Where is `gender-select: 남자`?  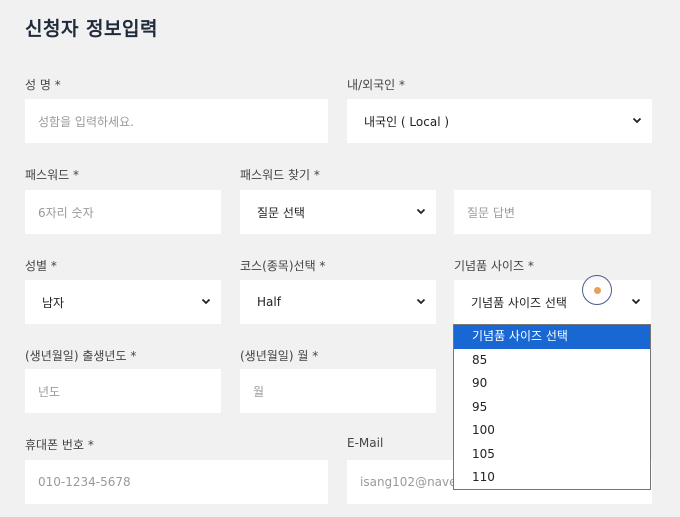 gender-select: 남자 is located at coordinates (123, 302).